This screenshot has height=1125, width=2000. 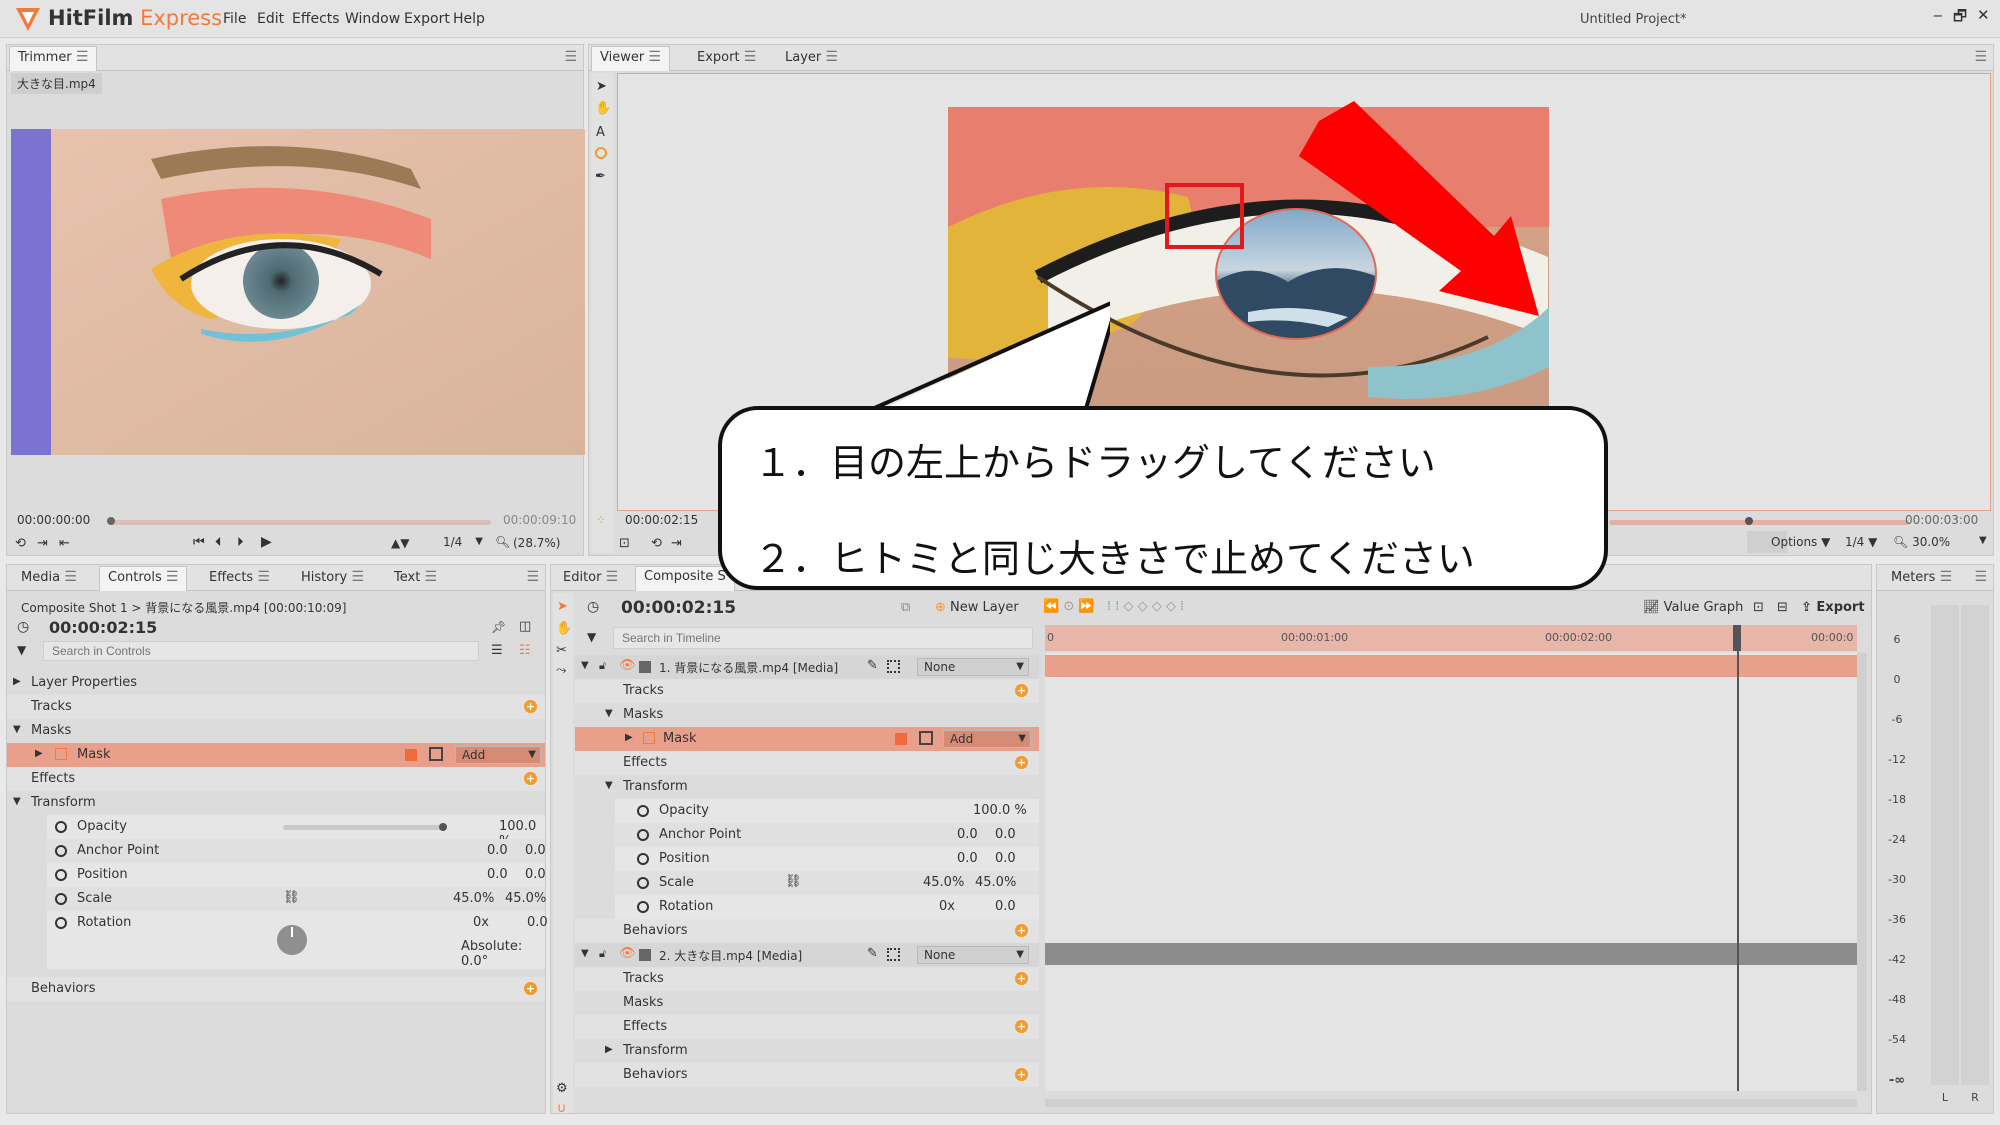 I want to click on masks-row: ▼ Masks, so click(x=276, y=731).